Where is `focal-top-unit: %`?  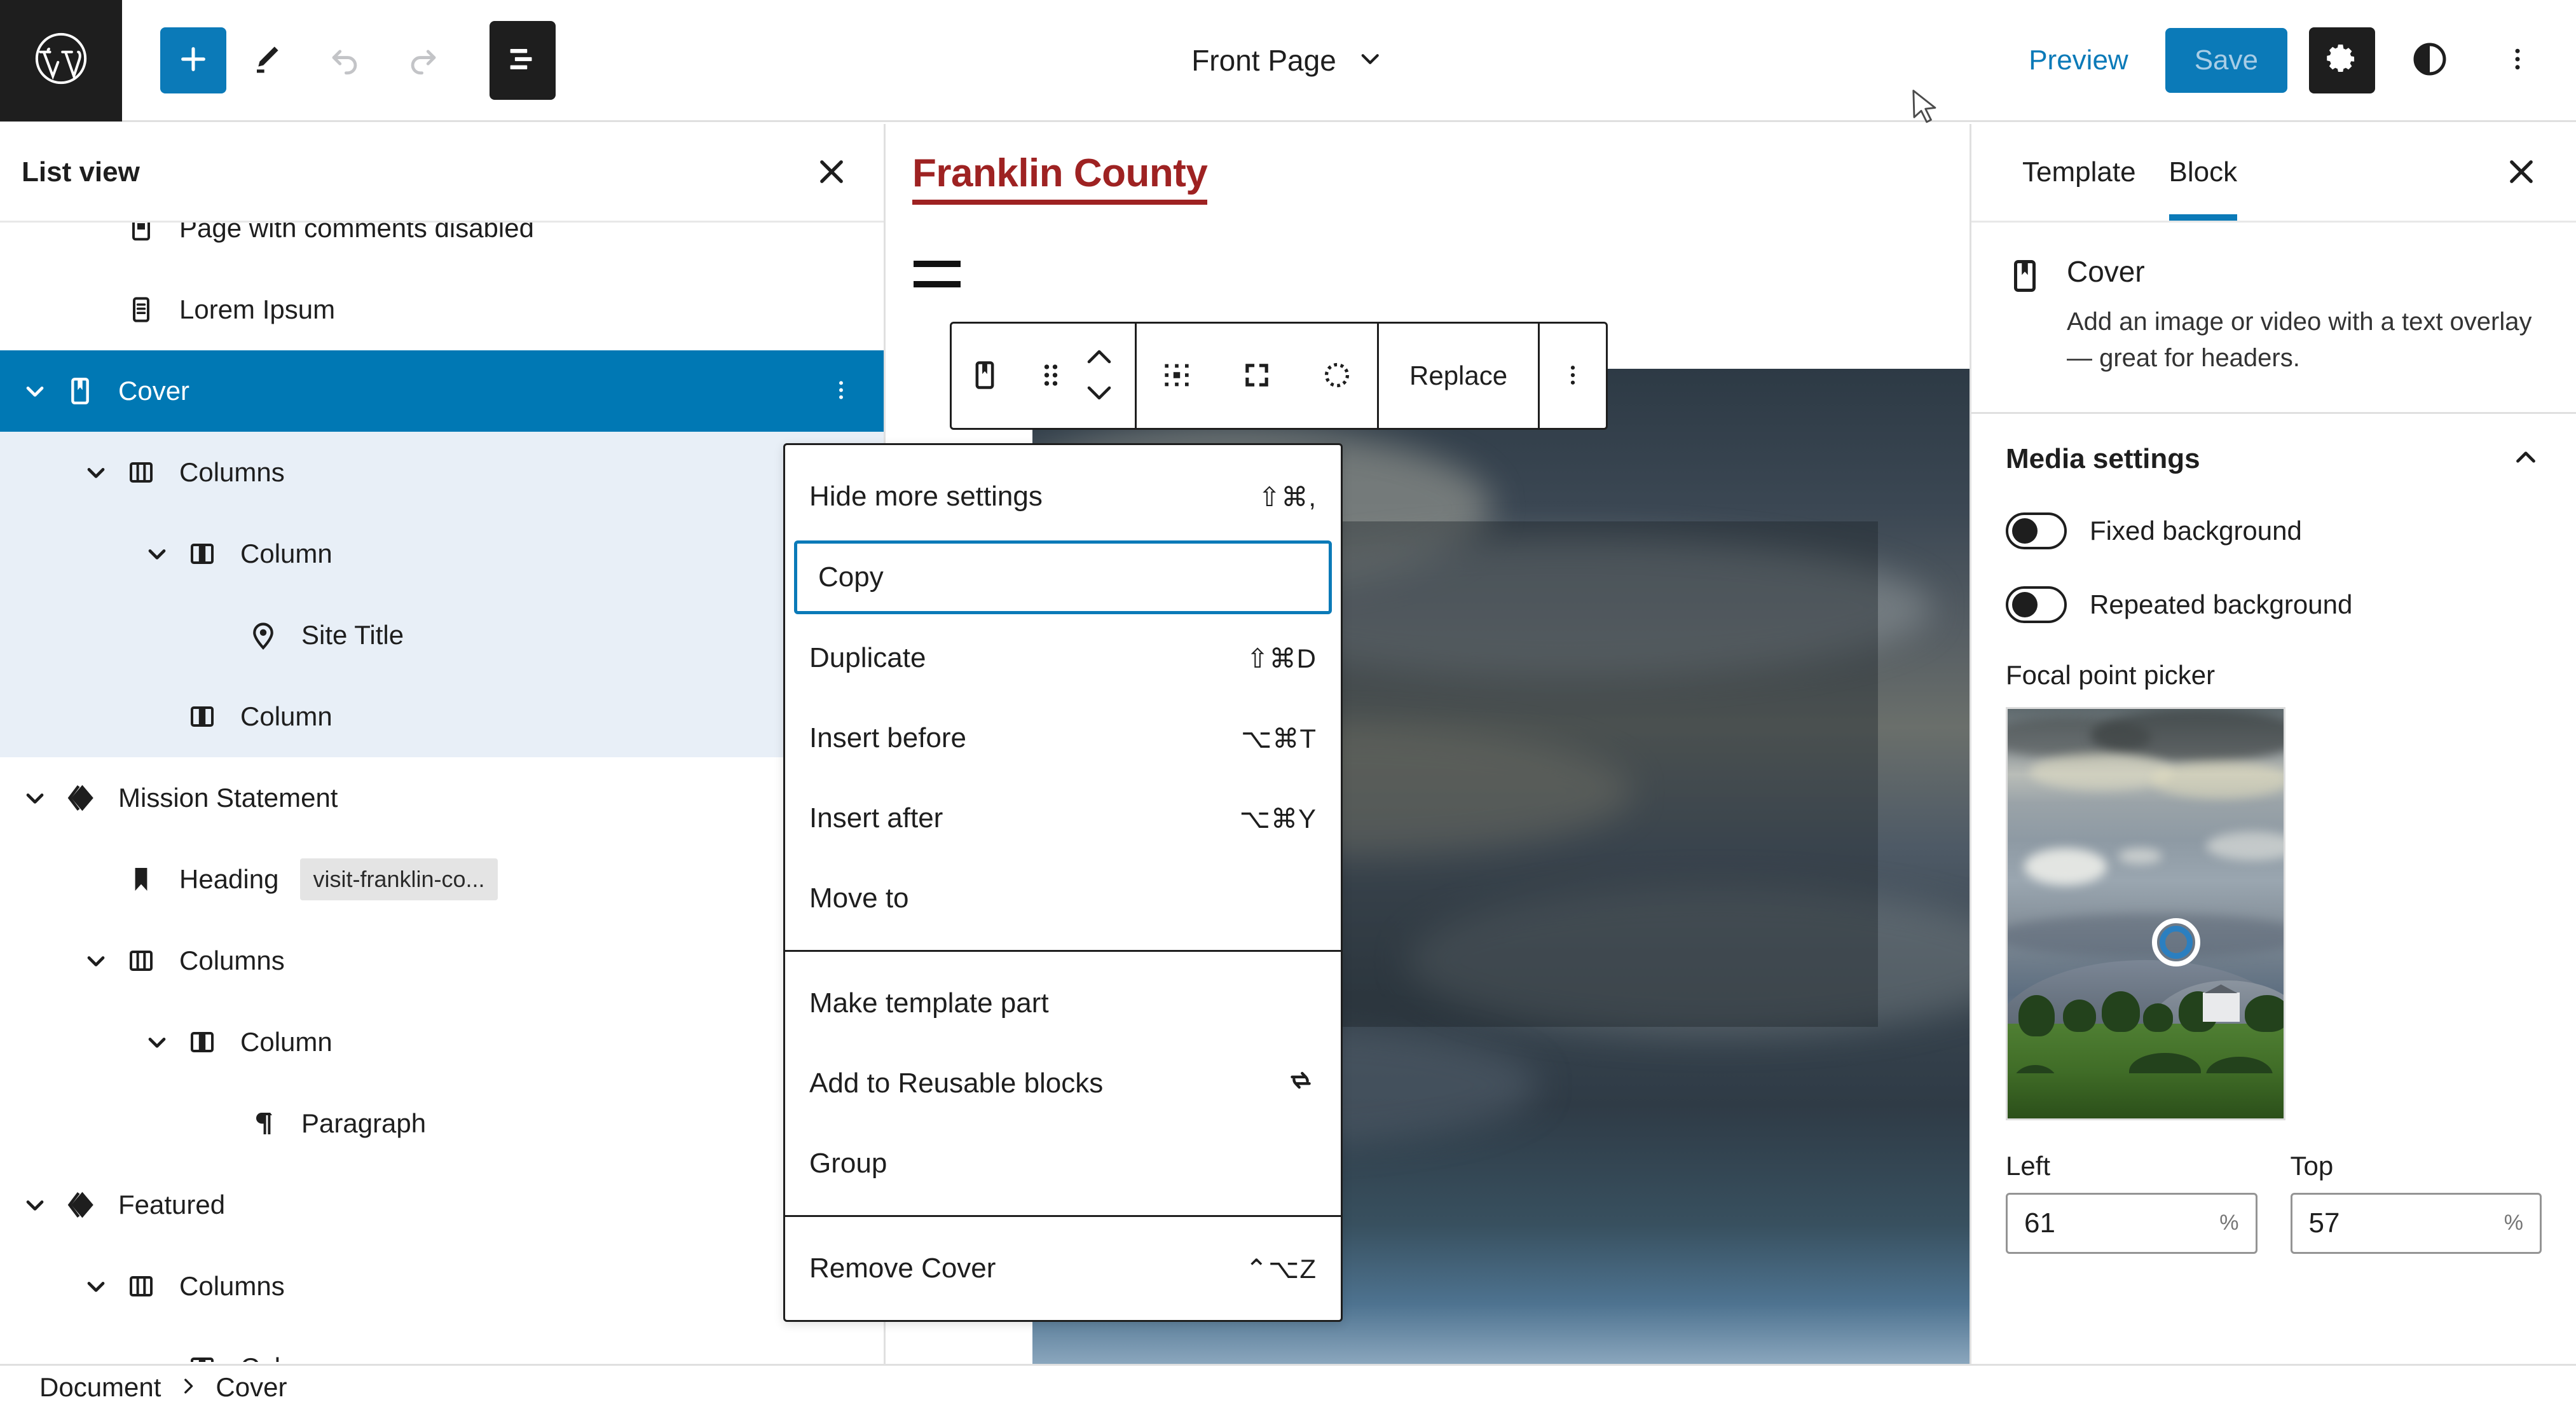 focal-top-unit: % is located at coordinates (2513, 1223).